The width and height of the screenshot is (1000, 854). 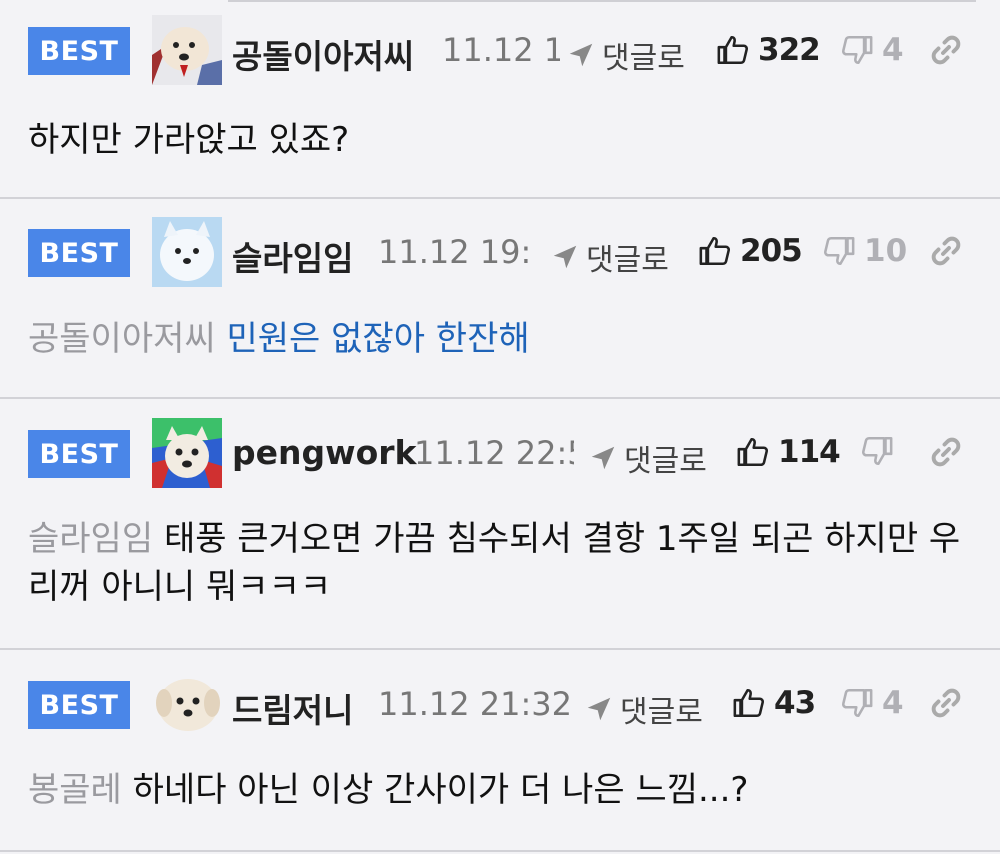 I want to click on nickname: pengwork, so click(x=324, y=452).